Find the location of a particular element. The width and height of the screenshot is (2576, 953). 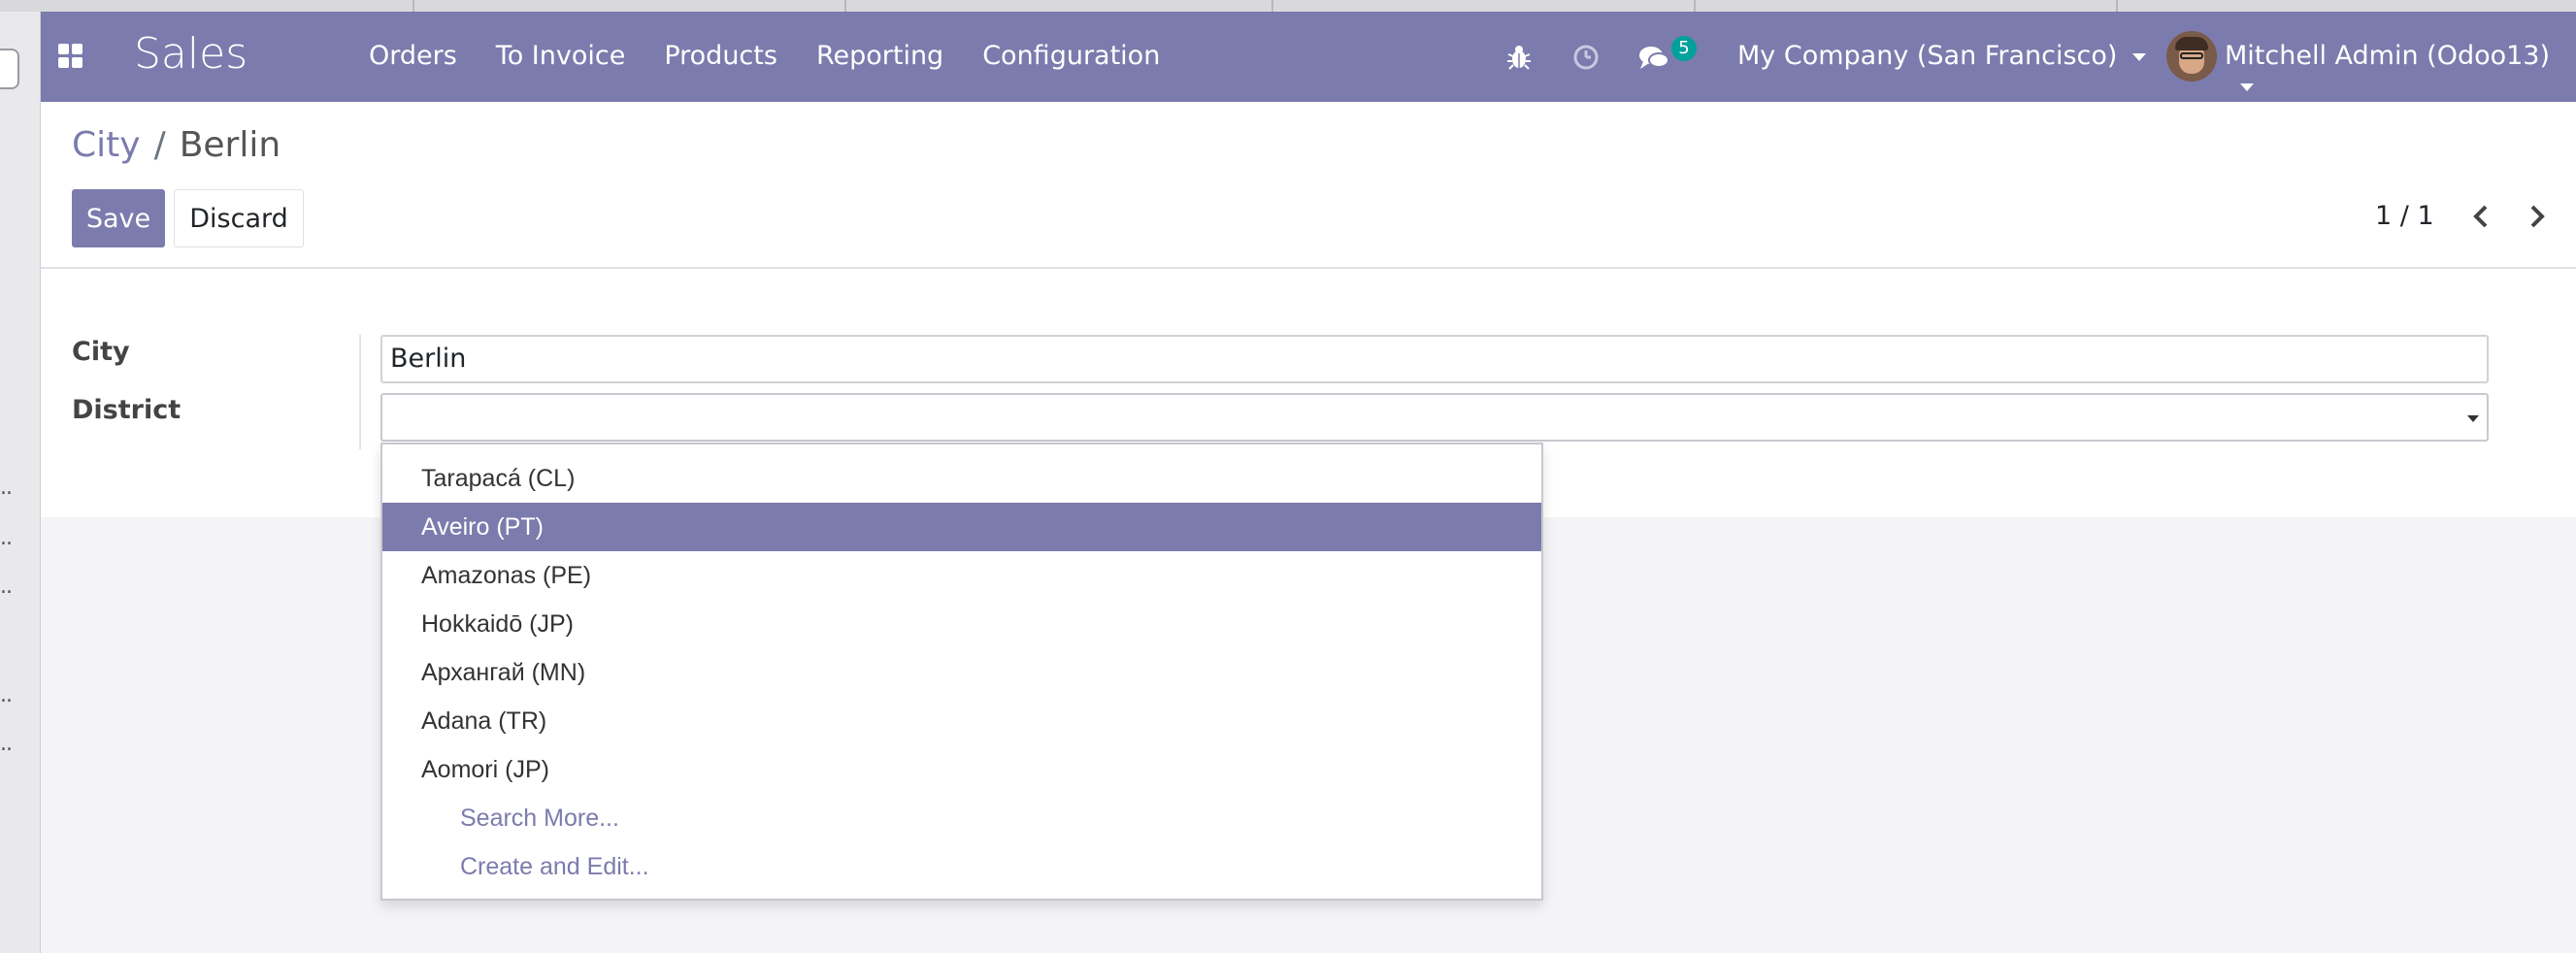

menu-to-invoice: To Invoice is located at coordinates (561, 56).